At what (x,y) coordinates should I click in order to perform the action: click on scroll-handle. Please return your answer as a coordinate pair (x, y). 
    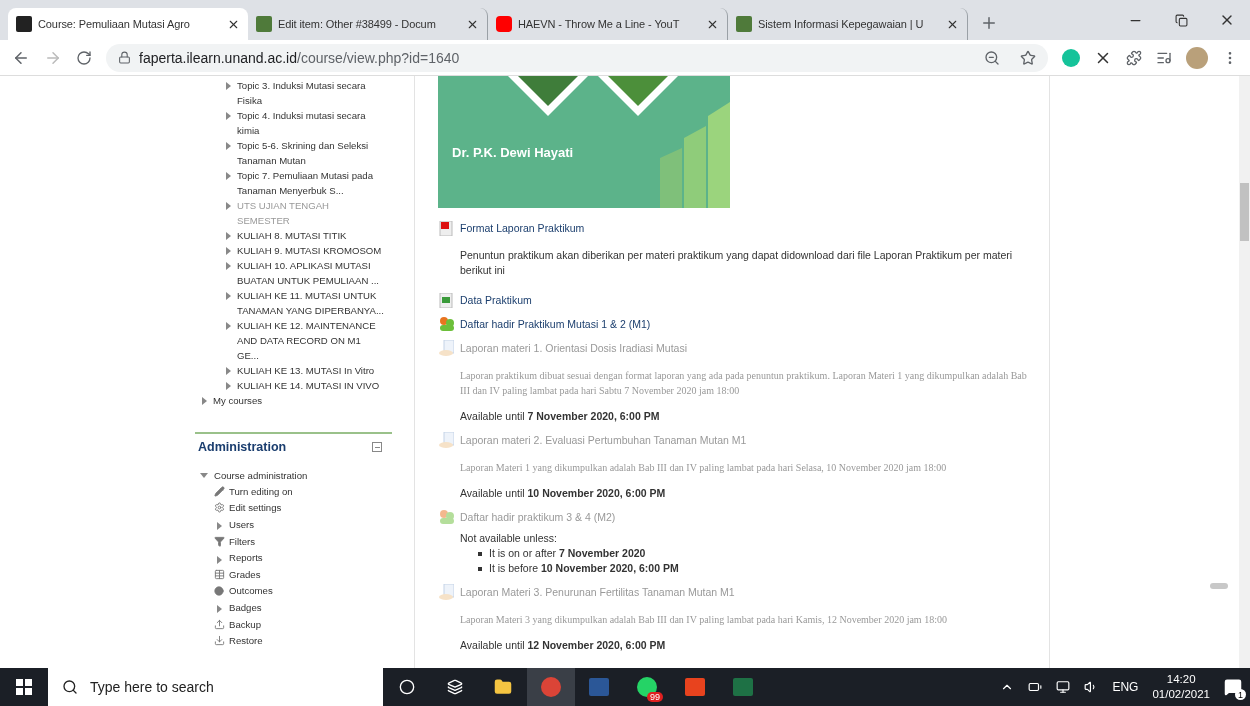
    Looking at the image, I should click on (1219, 586).